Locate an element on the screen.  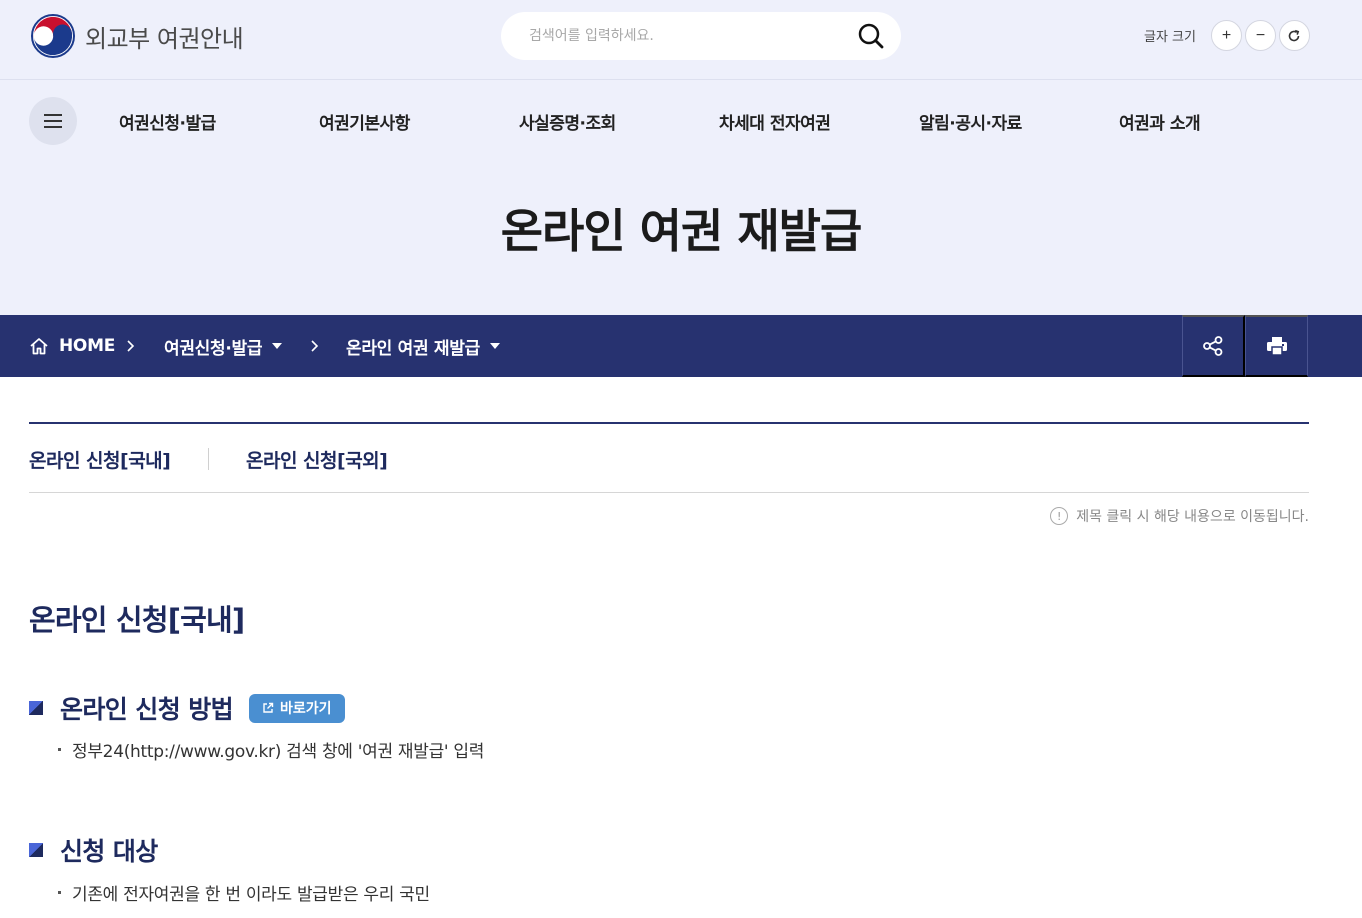
breadcrumb-home: HOME is located at coordinates (72, 346).